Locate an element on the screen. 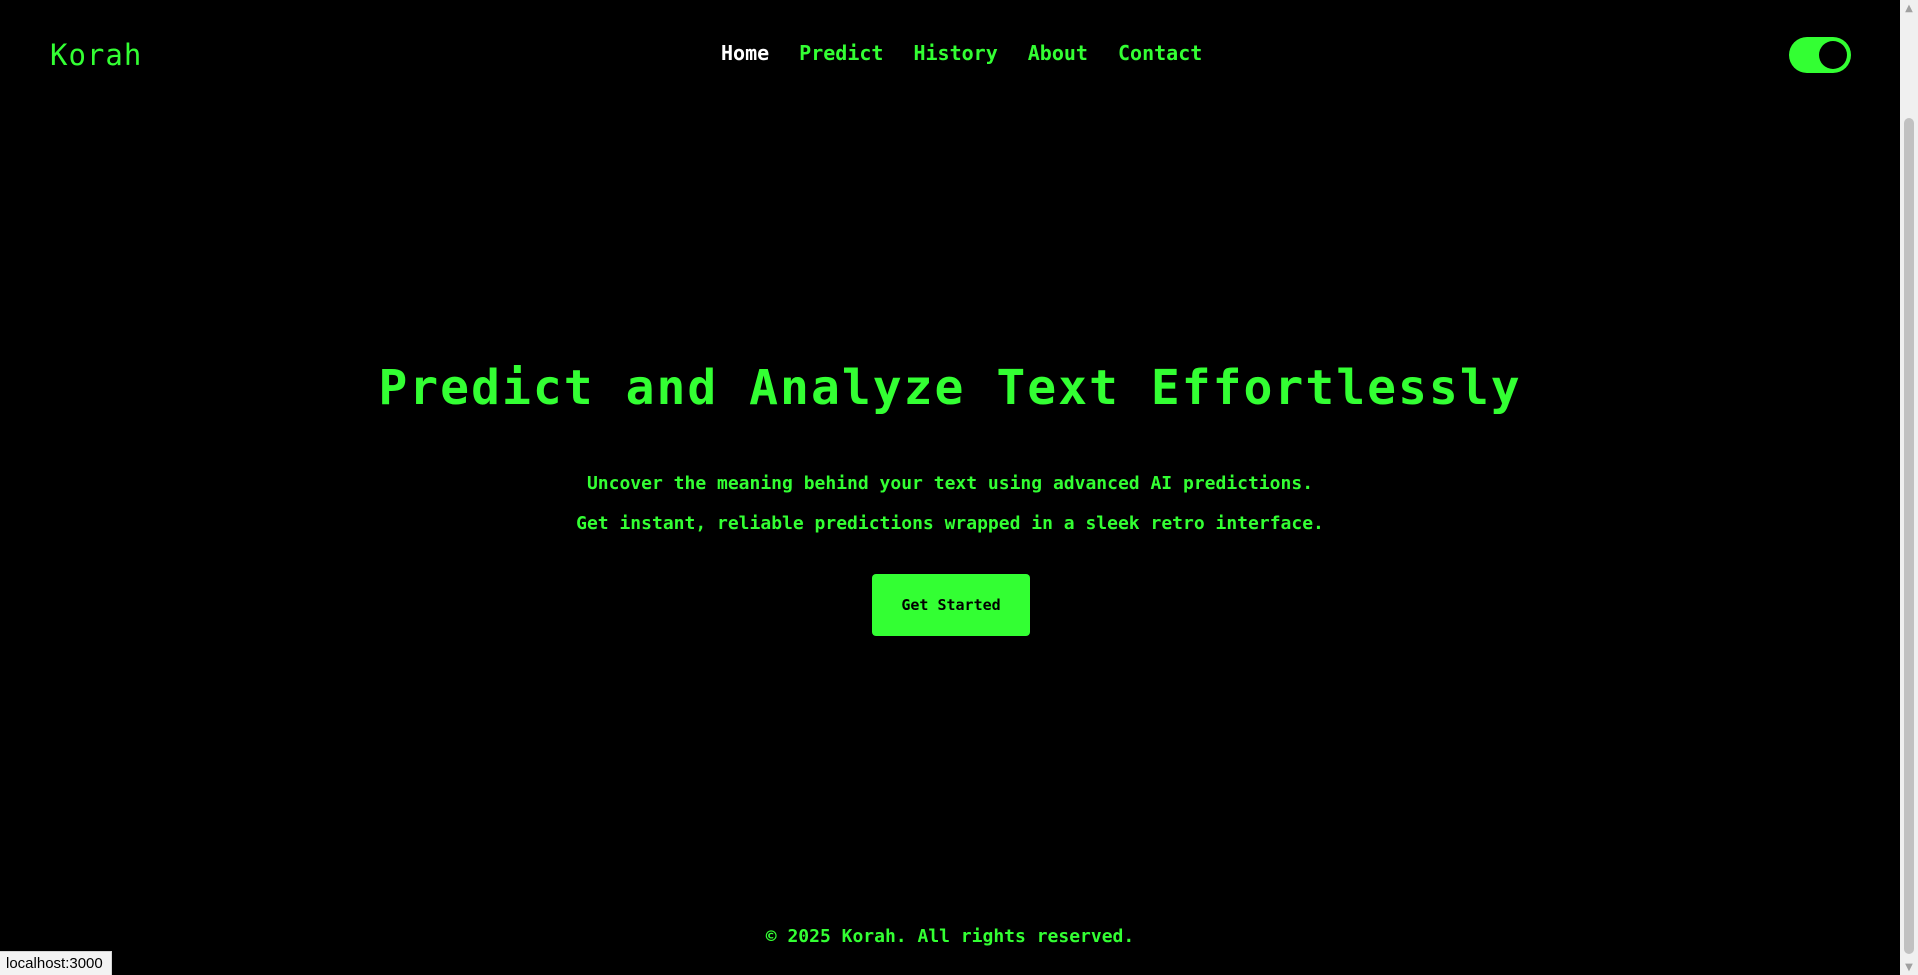 This screenshot has height=975, width=1918. theme-toggle is located at coordinates (1820, 55).